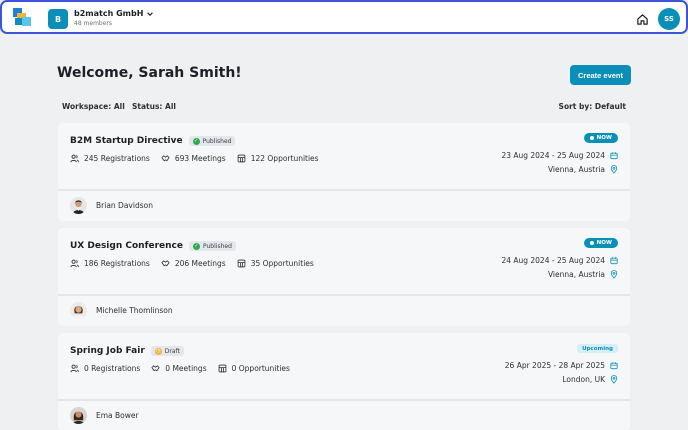  Describe the element at coordinates (559, 155) in the screenshot. I see `event-dates: 23 Aug 2024 - 25 Aug 2024` at that location.